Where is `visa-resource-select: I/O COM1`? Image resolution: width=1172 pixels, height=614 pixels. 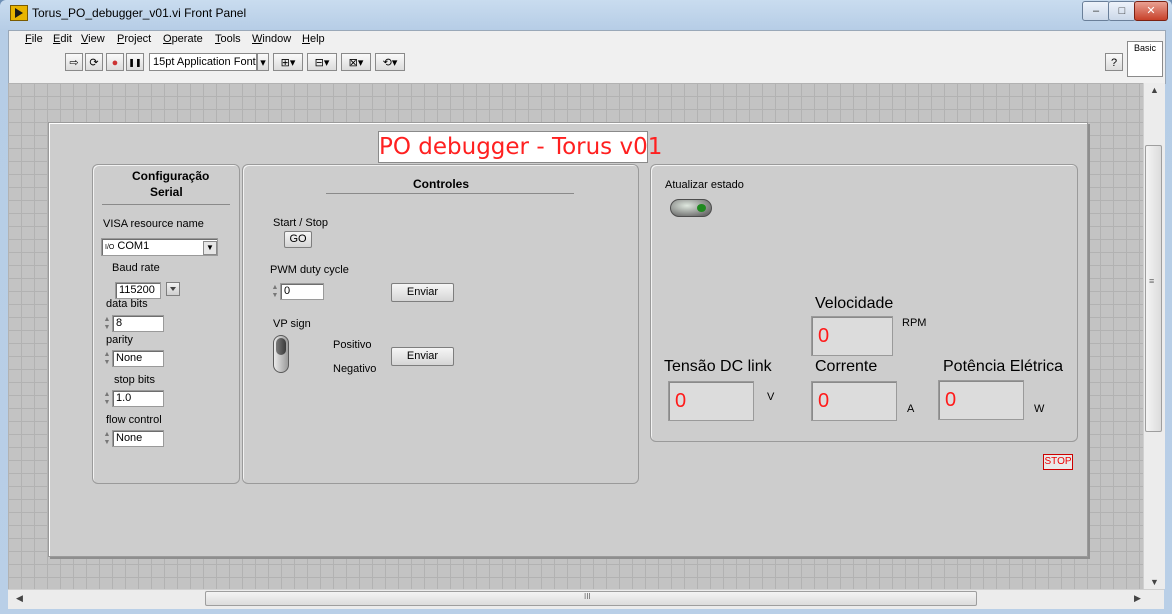 visa-resource-select: I/O COM1 is located at coordinates (159, 247).